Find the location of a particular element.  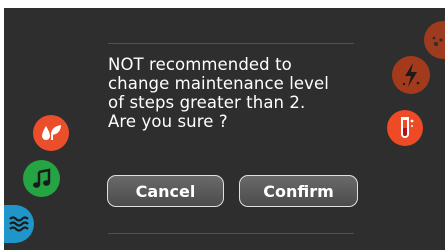

bottom-divider is located at coordinates (231, 233).